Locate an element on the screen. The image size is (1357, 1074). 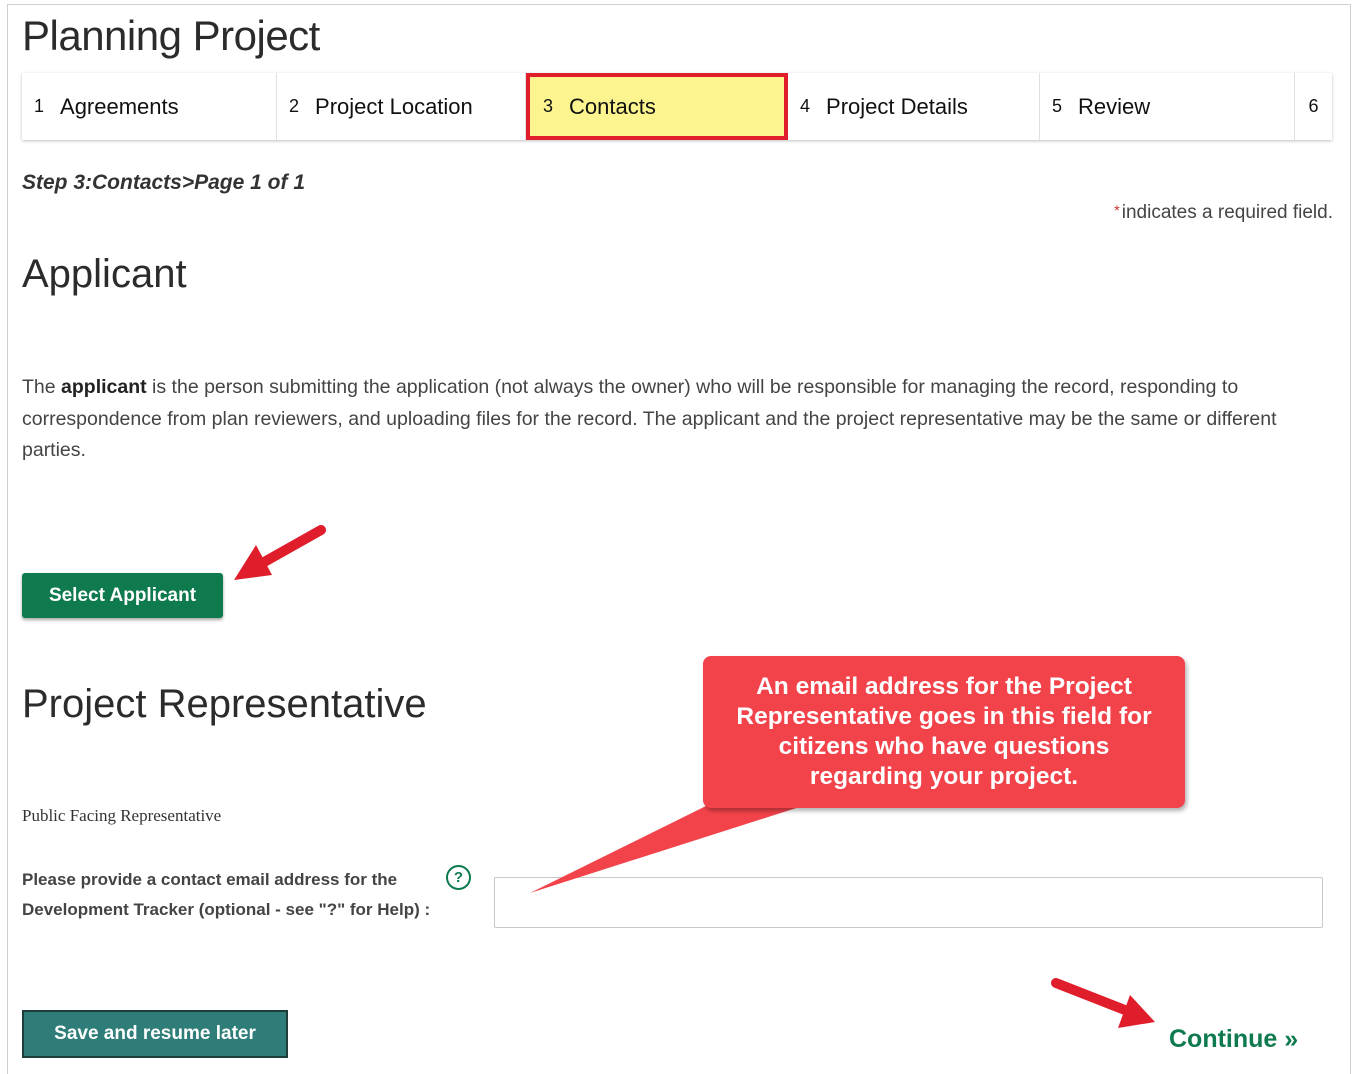
step-contacts-active: 3 Contacts is located at coordinates (657, 106).